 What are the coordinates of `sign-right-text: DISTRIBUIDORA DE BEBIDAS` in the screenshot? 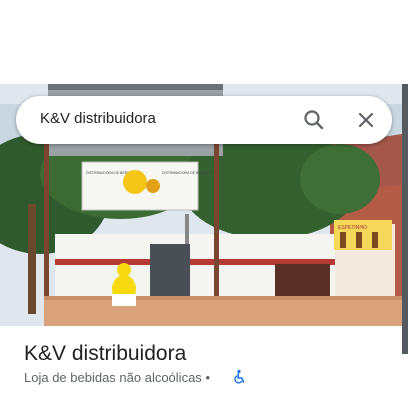 It's located at (187, 173).